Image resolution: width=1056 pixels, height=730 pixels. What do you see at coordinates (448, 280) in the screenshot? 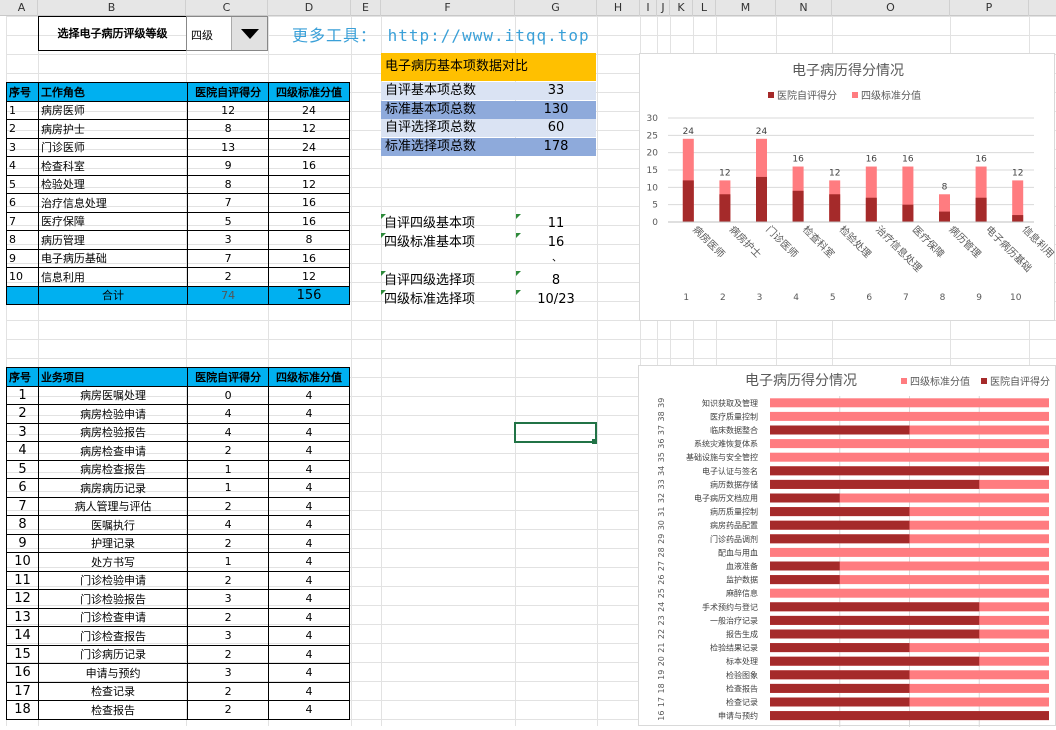
I see `level-label: 自评四级选择项` at bounding box center [448, 280].